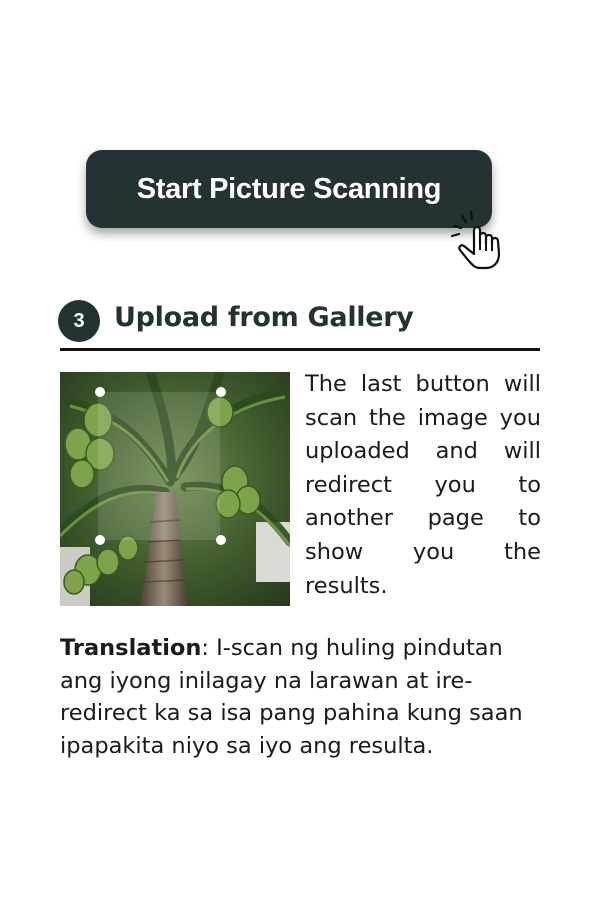 This screenshot has width=600, height=900. I want to click on step-number-badge: 3, so click(79, 321).